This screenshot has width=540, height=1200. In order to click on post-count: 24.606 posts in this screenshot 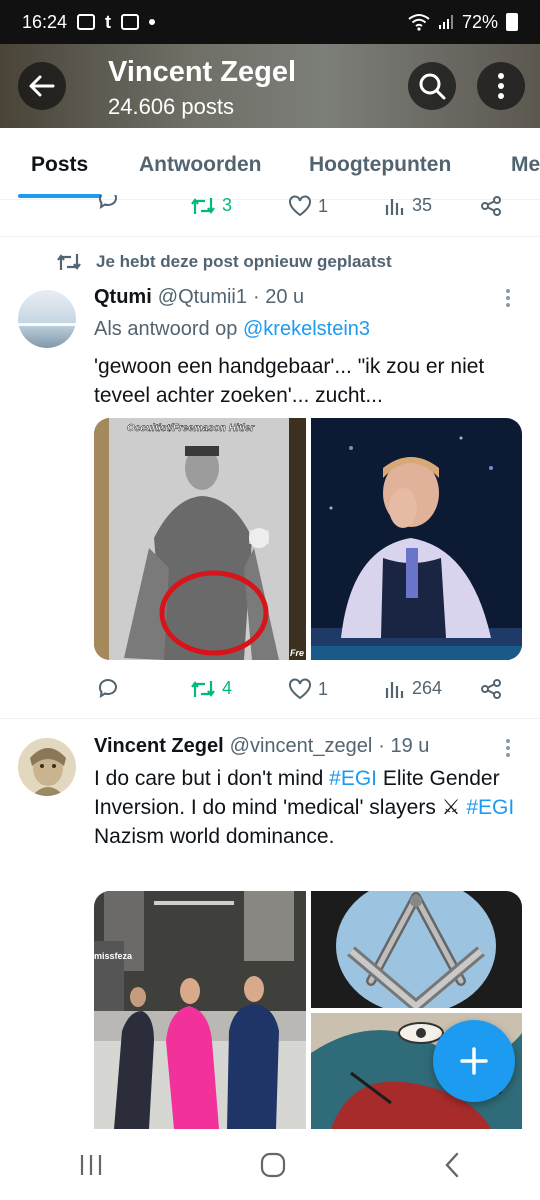, I will do `click(171, 106)`.